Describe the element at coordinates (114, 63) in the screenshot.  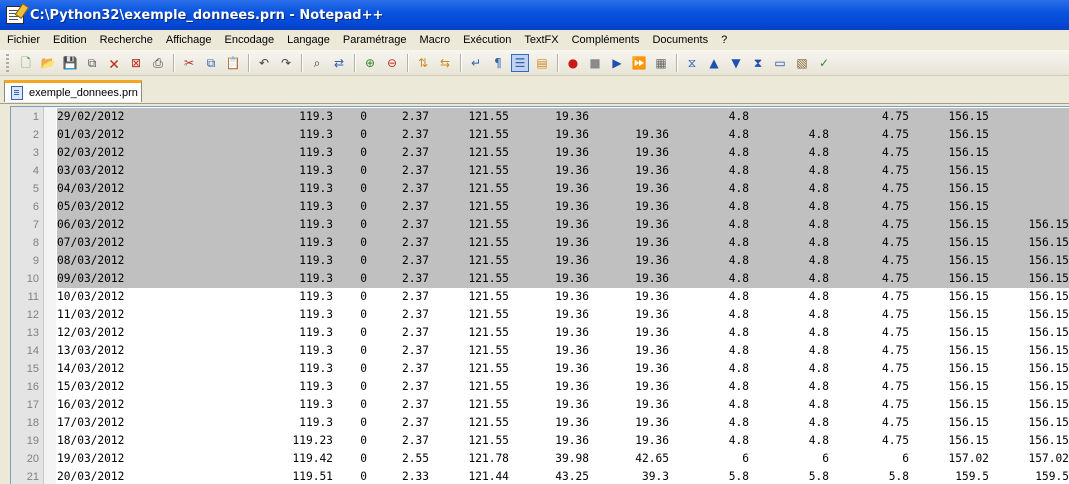
I see `close-icon: 🗙` at that location.